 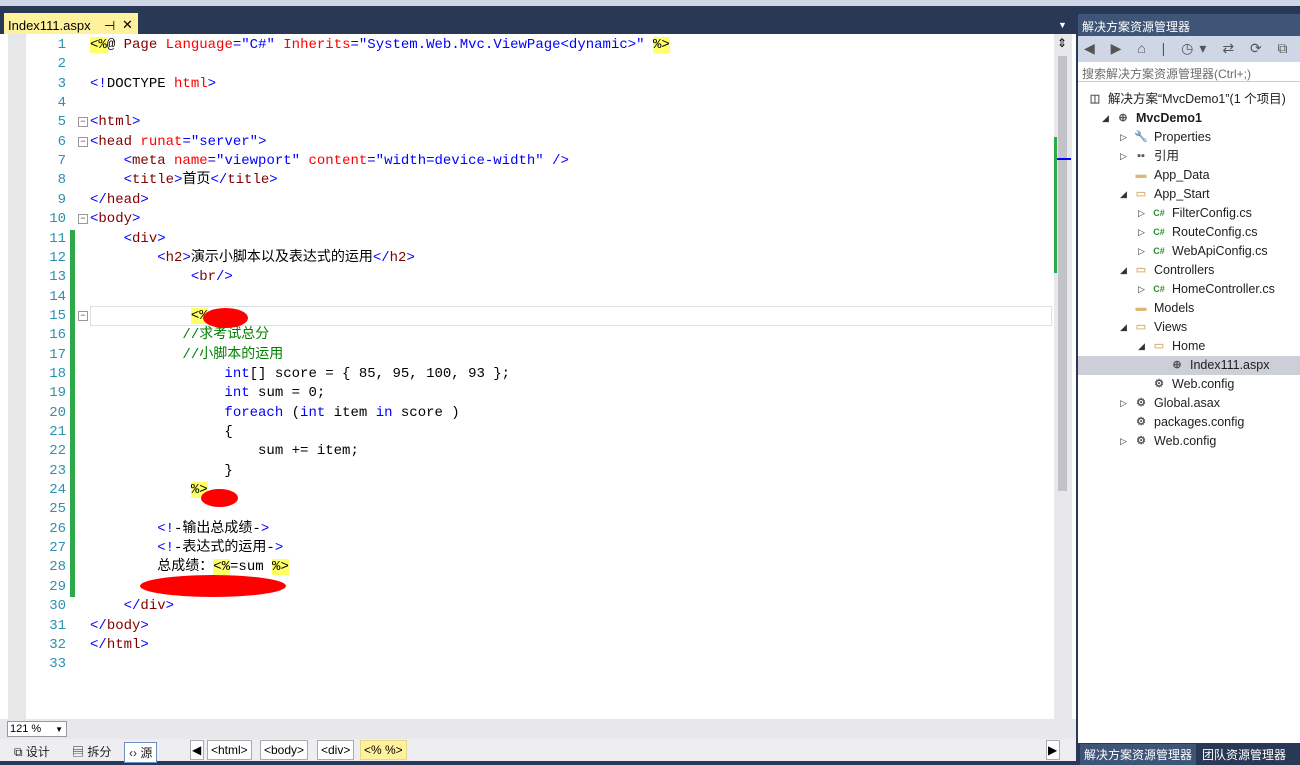 What do you see at coordinates (336, 750) in the screenshot?
I see `breadcrumb-div: <div>` at bounding box center [336, 750].